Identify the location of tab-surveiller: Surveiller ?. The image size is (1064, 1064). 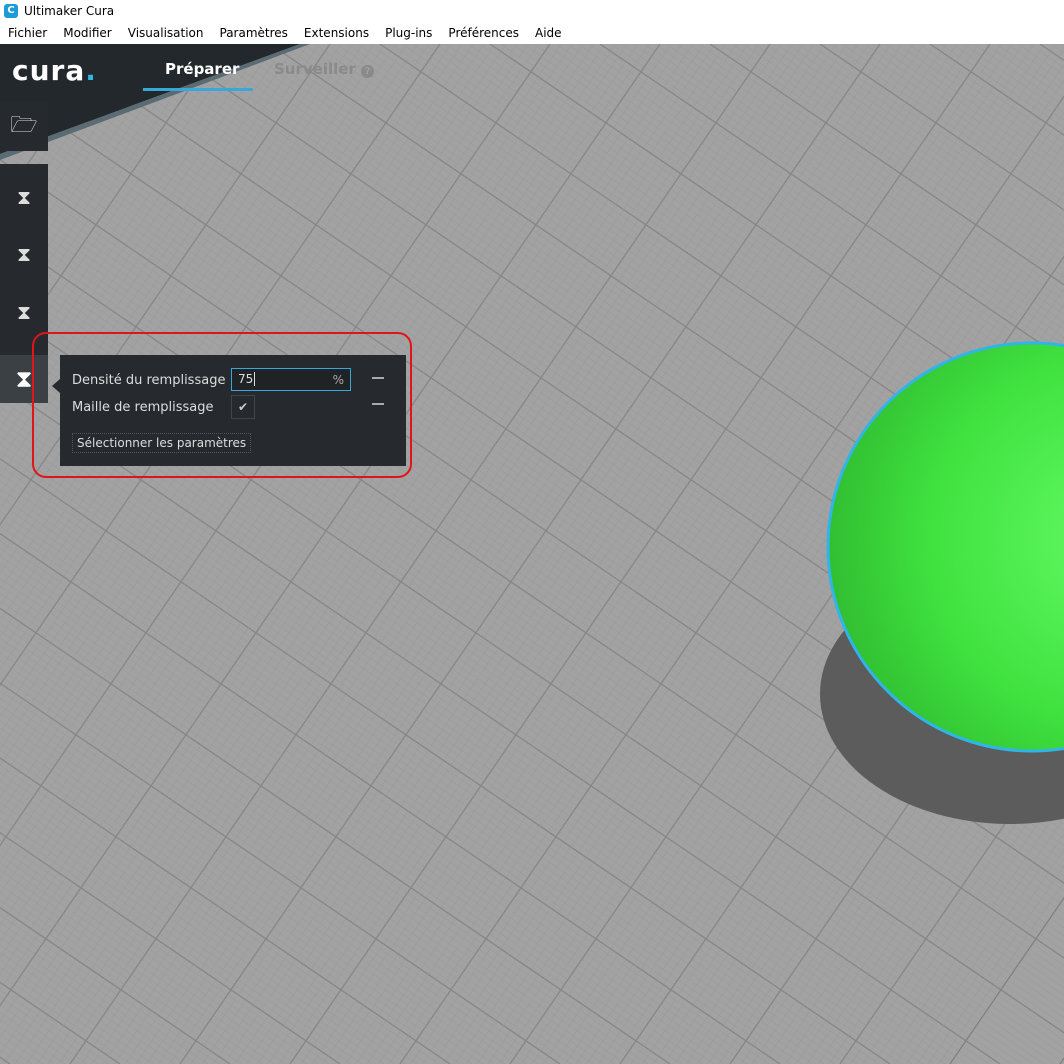
(324, 69).